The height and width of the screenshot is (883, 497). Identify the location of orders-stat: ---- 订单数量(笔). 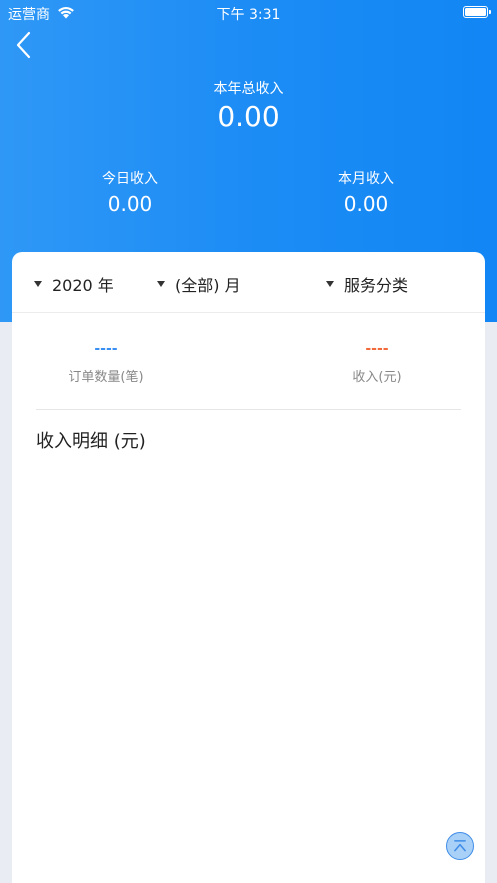
(106, 363).